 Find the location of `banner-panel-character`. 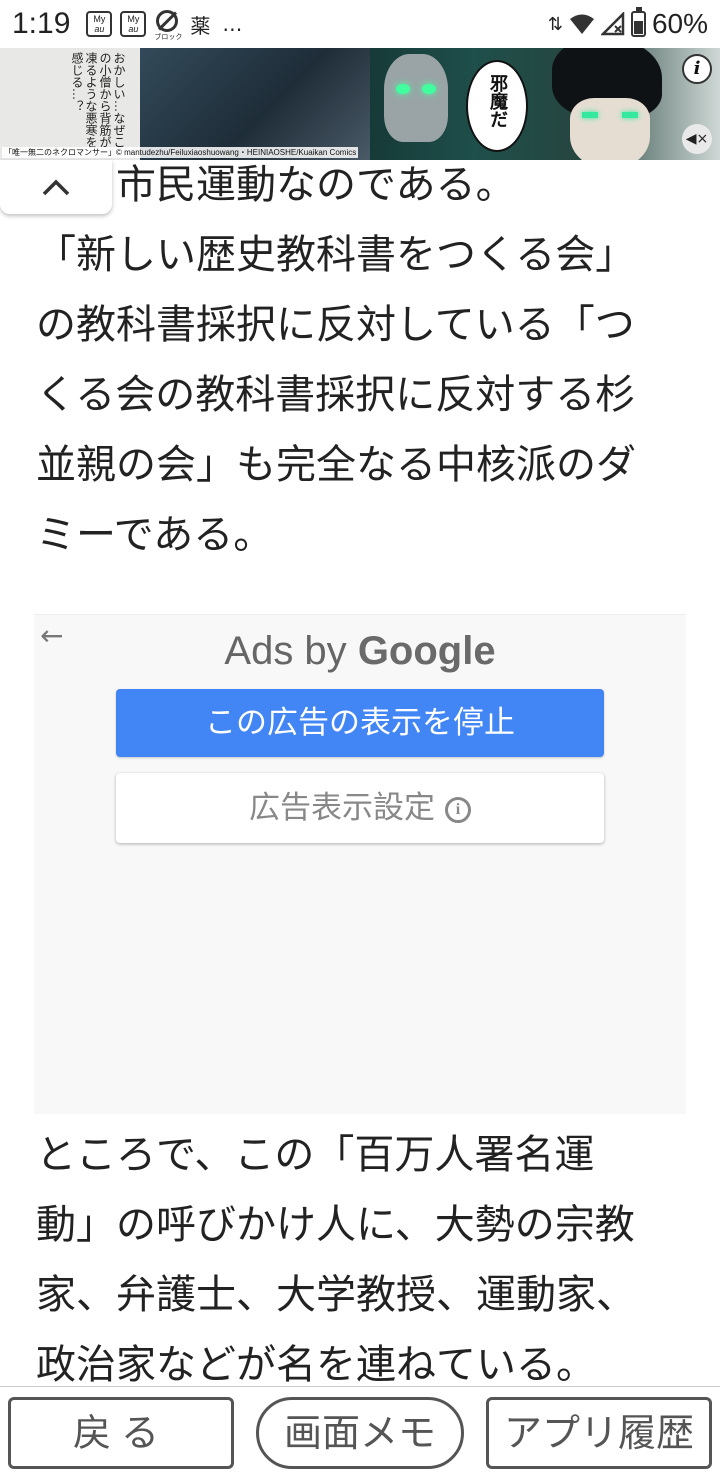

banner-panel-character is located at coordinates (255, 104).